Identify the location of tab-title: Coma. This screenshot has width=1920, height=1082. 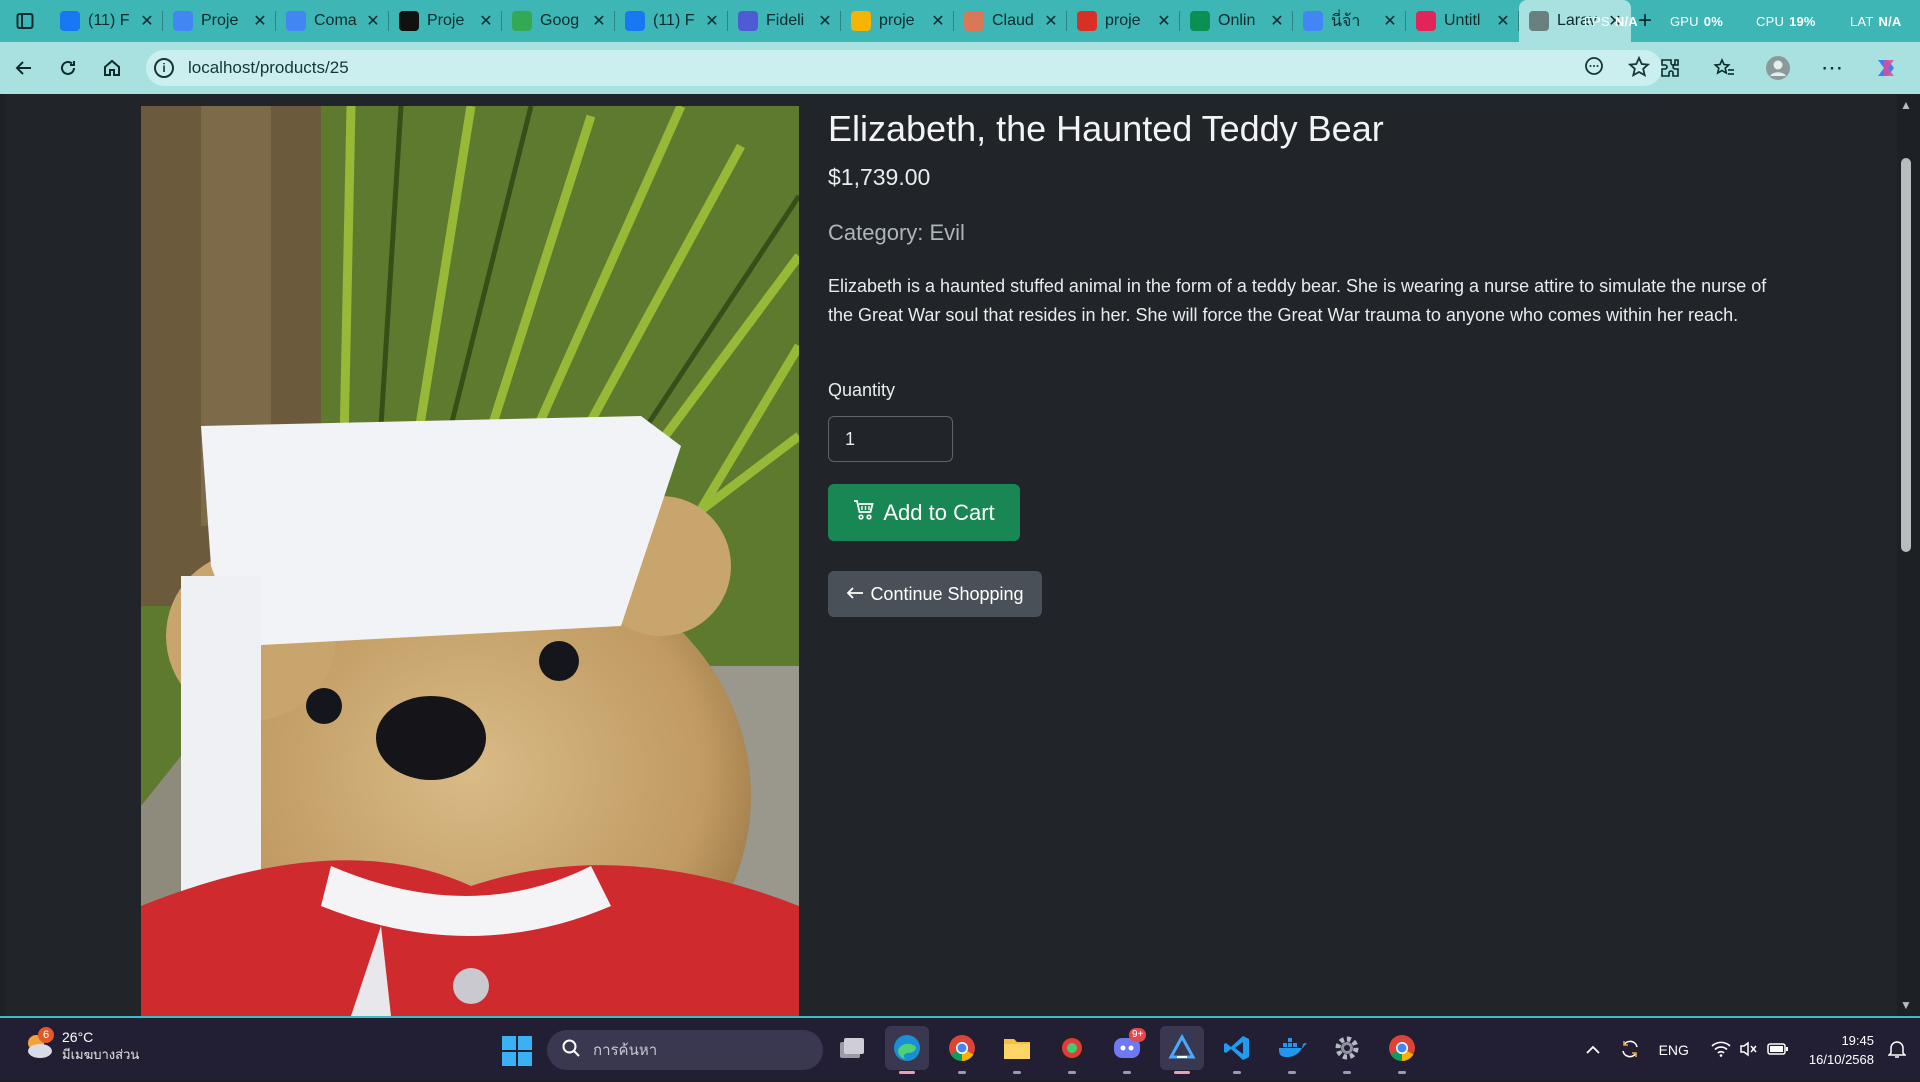
(335, 20).